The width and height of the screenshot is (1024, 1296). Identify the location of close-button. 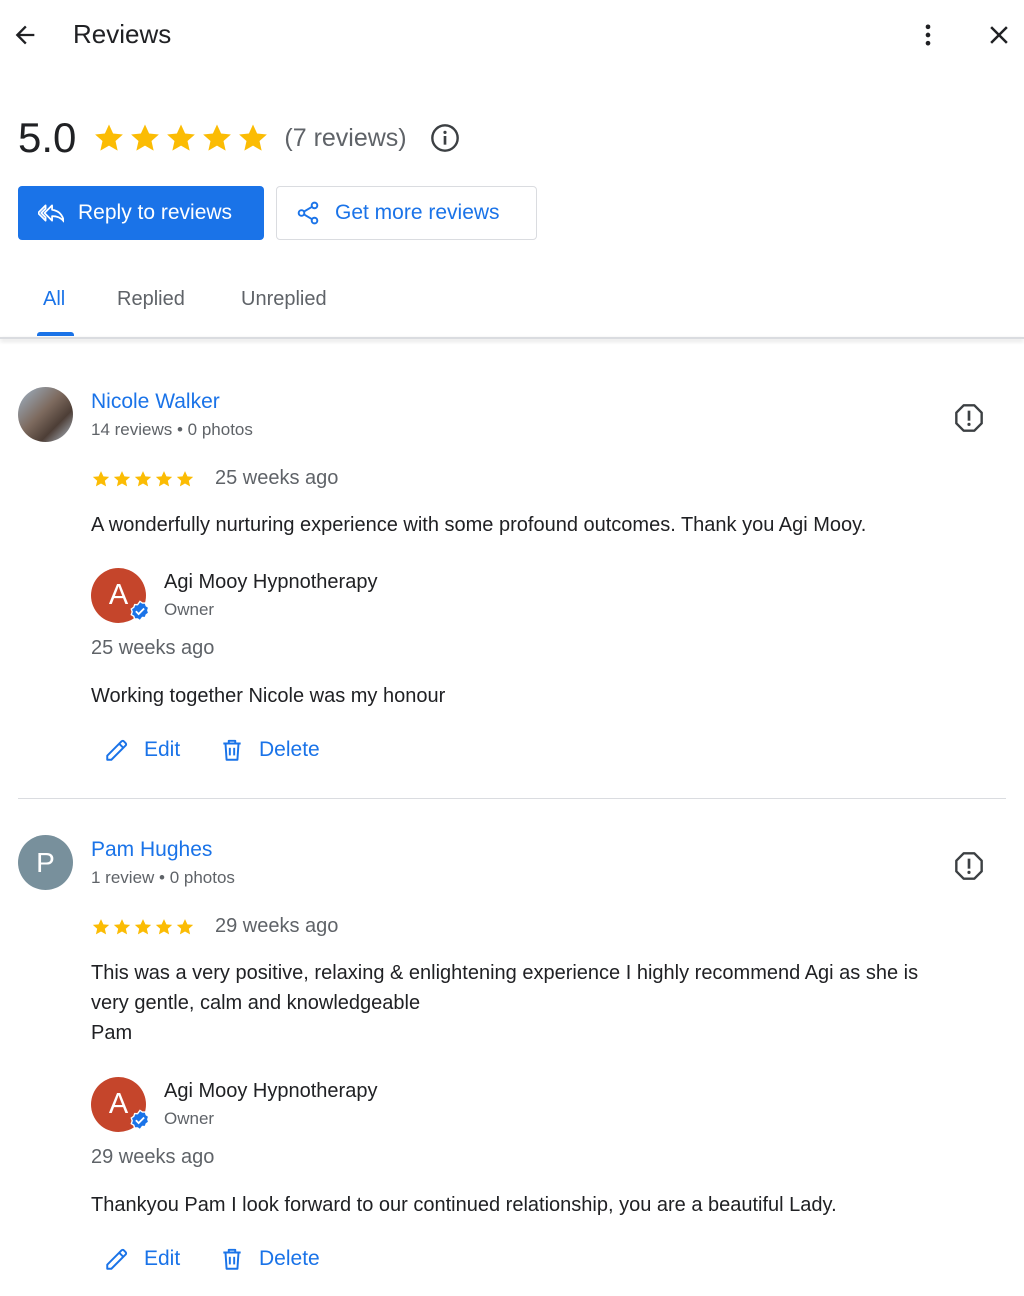
(999, 35).